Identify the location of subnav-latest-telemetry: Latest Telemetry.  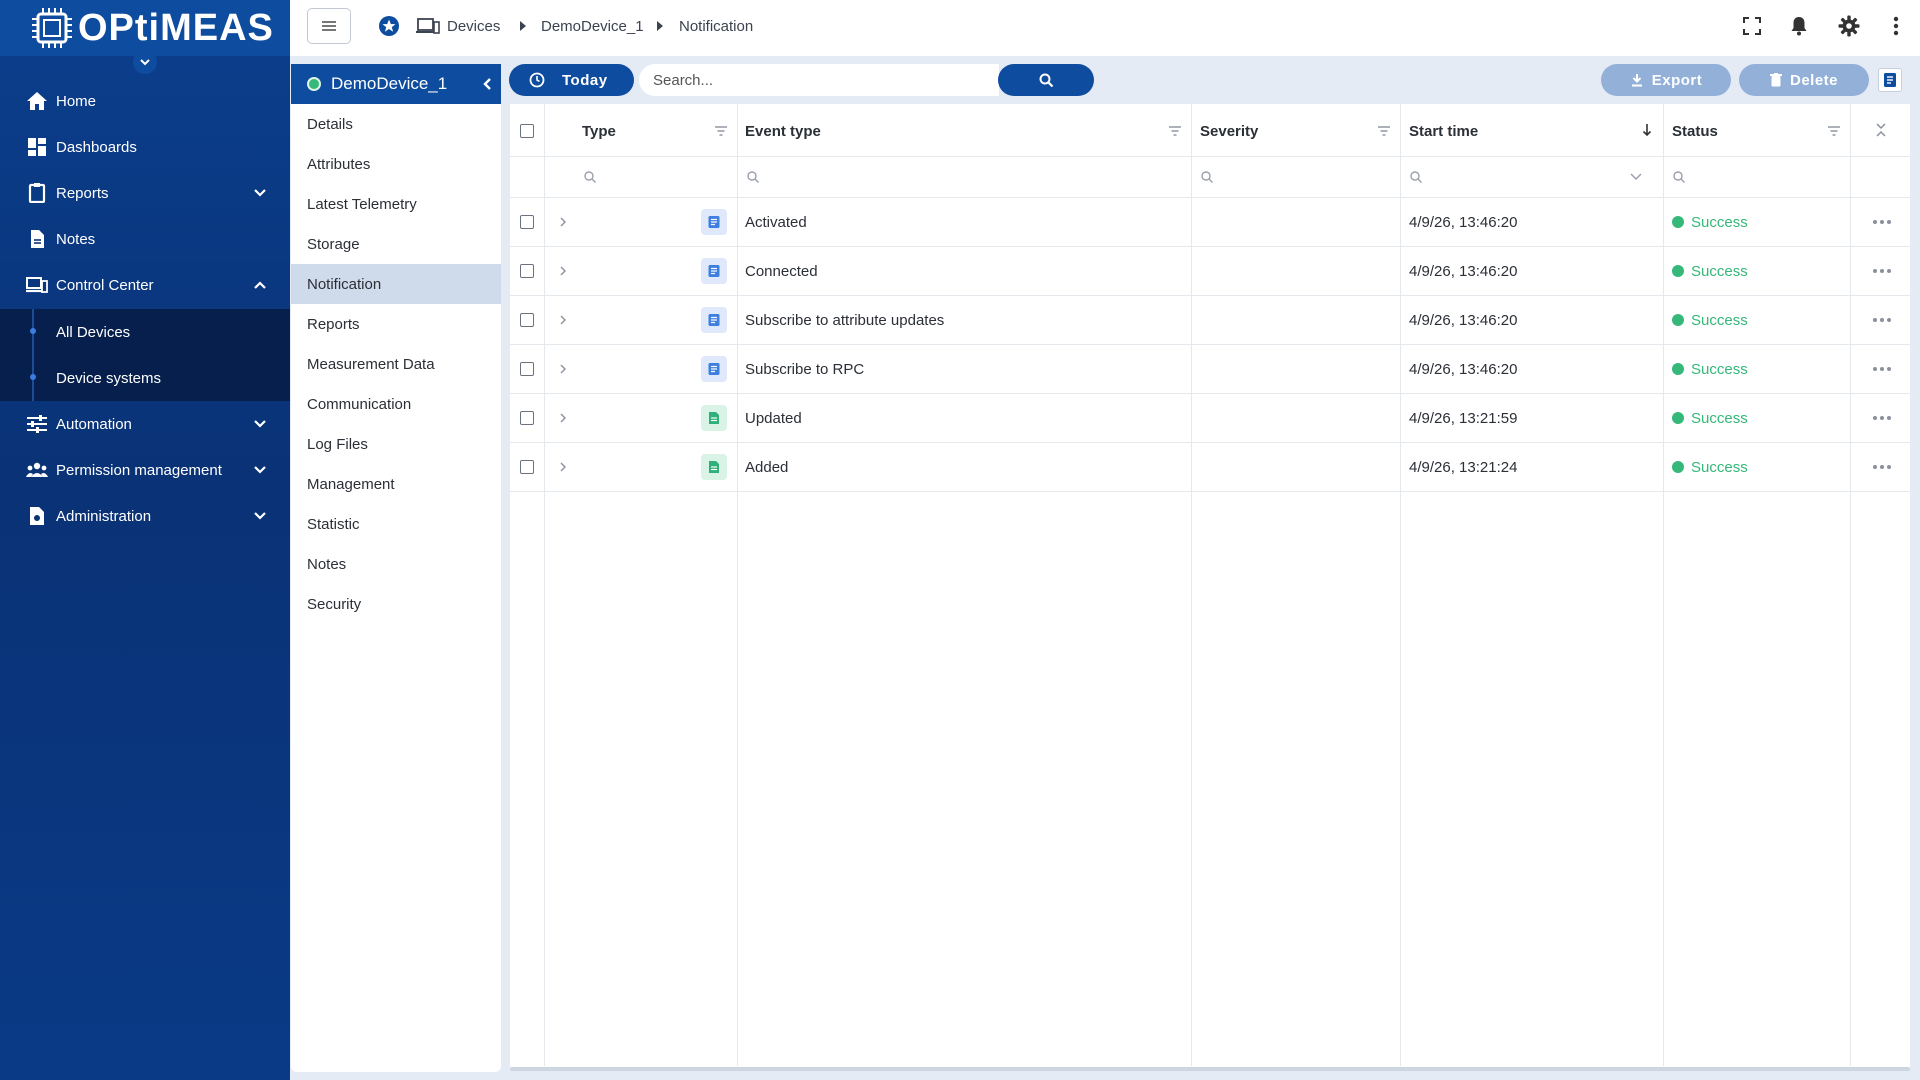
(396, 204).